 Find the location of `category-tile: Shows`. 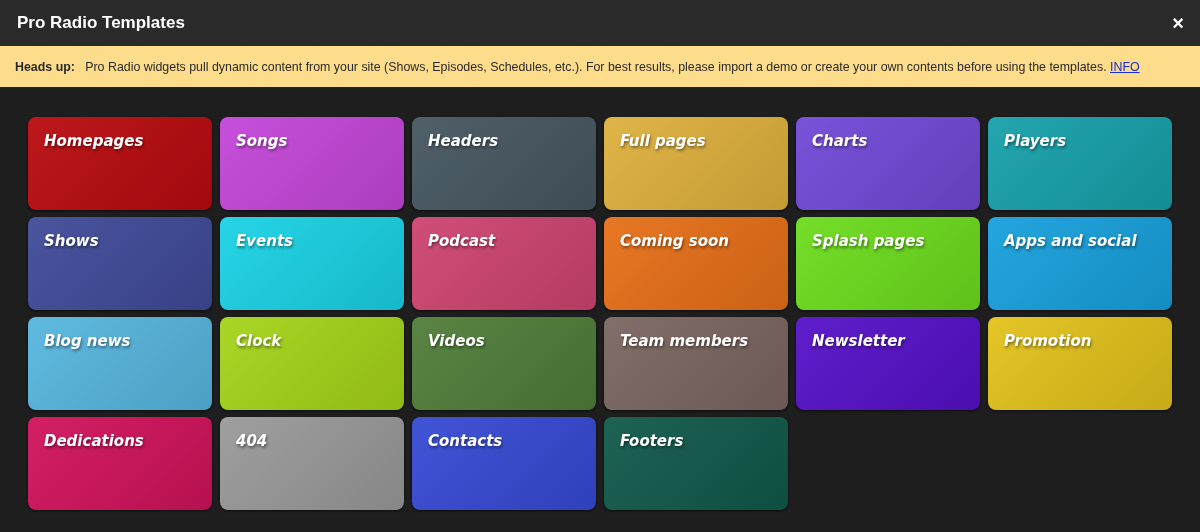

category-tile: Shows is located at coordinates (120, 263).